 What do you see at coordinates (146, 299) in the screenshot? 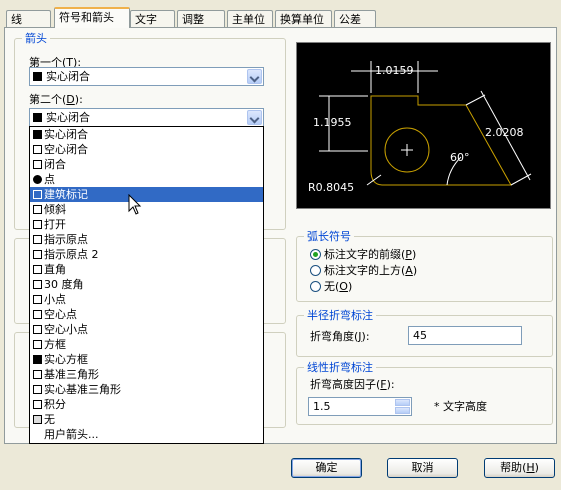
I see `list-item: 小点` at bounding box center [146, 299].